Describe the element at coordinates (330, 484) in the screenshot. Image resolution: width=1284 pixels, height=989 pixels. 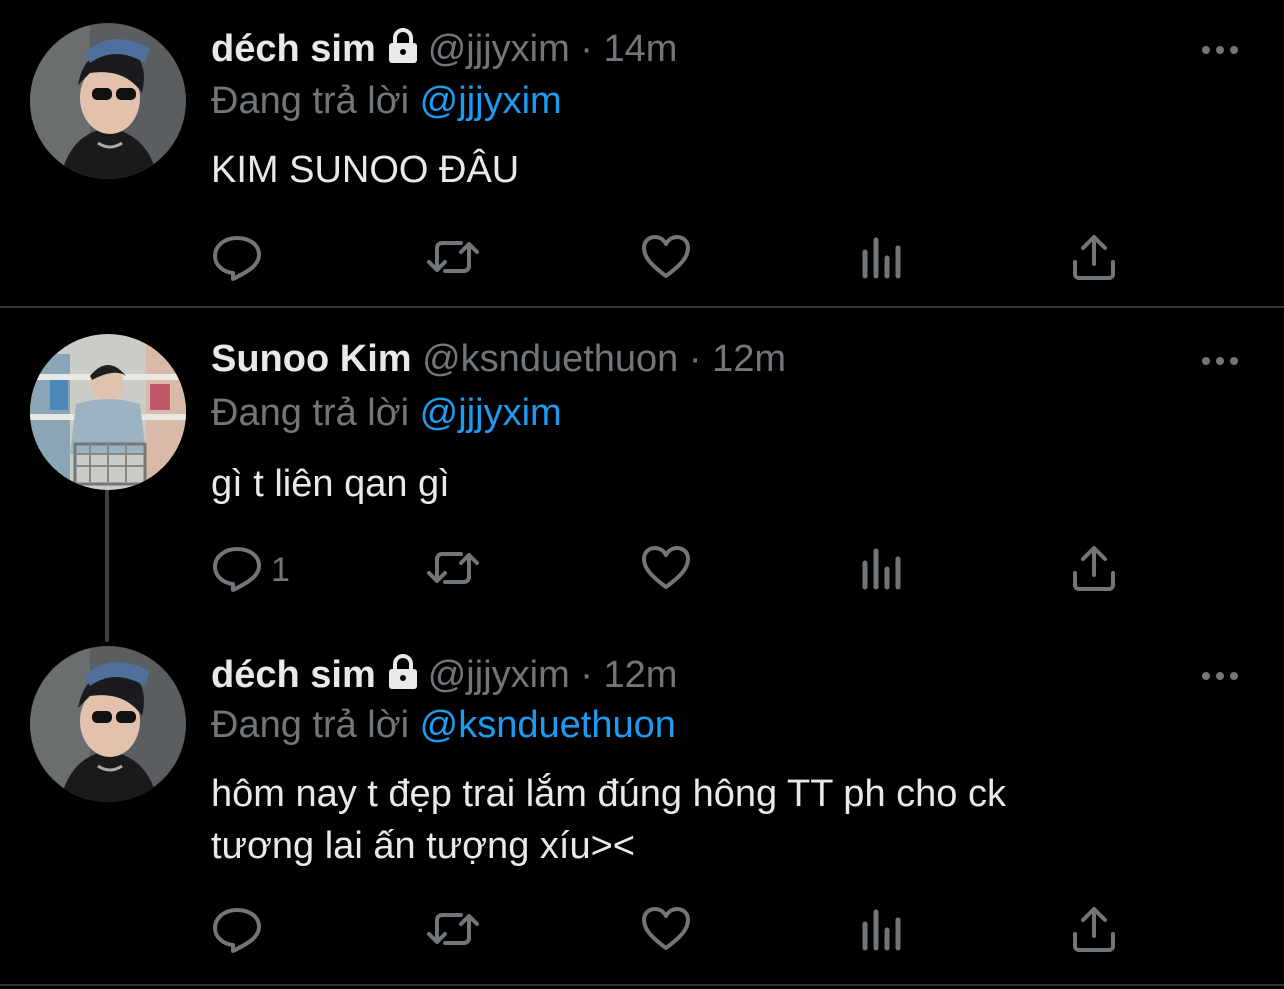
I see `tweet-text: gì t liên qan gì` at that location.